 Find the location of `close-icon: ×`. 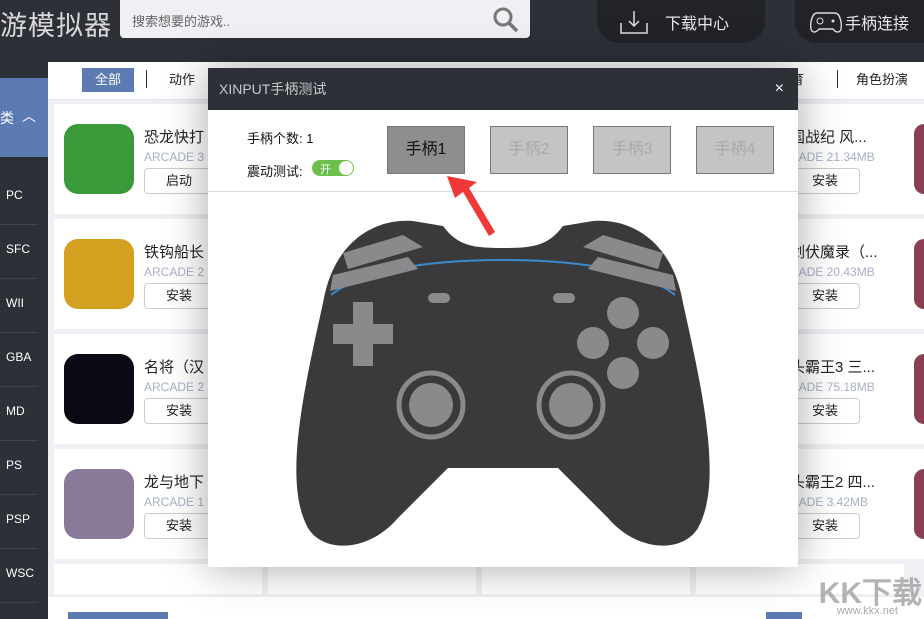

close-icon: × is located at coordinates (779, 89).